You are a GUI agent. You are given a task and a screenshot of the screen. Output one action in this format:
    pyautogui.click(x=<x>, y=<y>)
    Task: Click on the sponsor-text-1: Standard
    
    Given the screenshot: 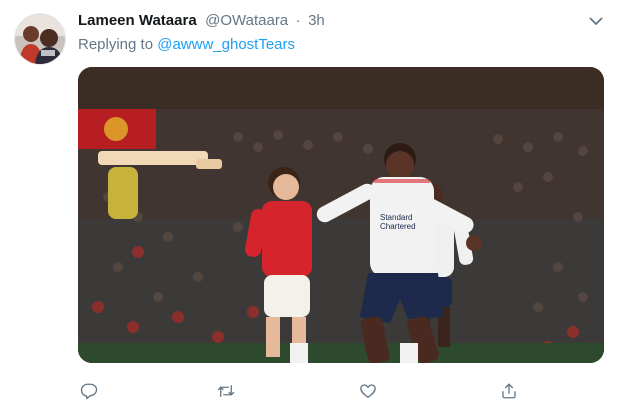 What is the action you would take?
    pyautogui.click(x=396, y=217)
    